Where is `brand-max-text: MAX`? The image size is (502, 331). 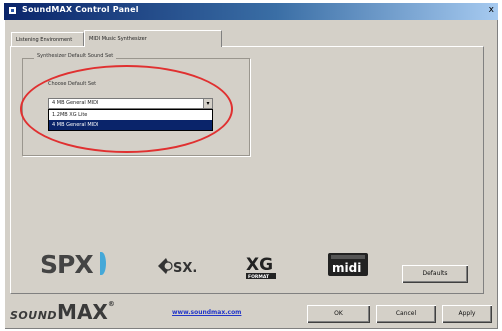
brand-max-text: MAX is located at coordinates (82, 312).